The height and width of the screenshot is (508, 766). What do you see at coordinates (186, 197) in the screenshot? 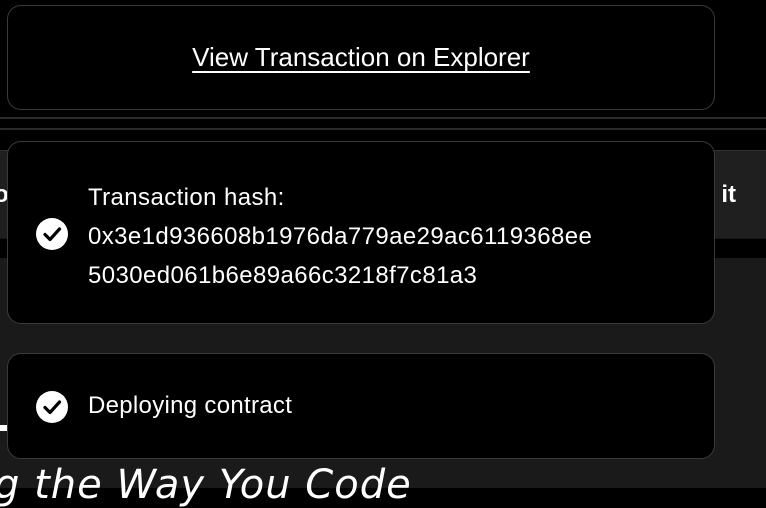
I see `transaction-hash-heading: Transaction hash:` at bounding box center [186, 197].